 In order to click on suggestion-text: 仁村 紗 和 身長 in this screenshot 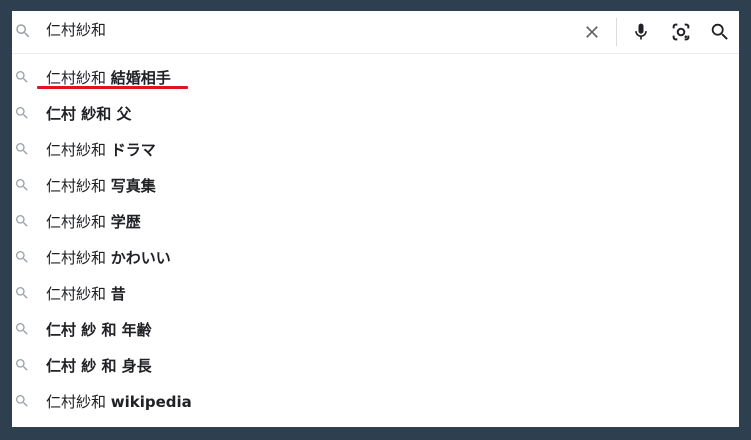, I will do `click(99, 366)`.